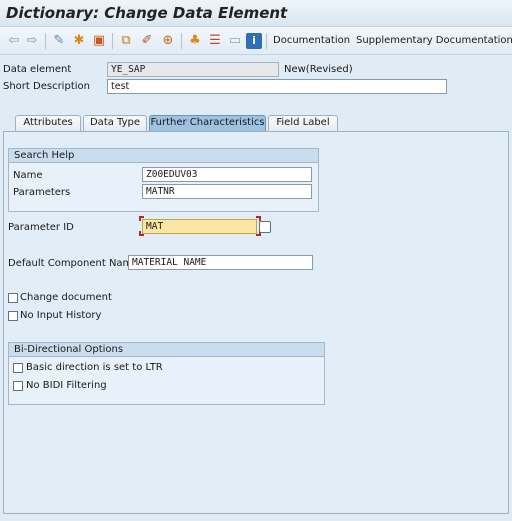 This screenshot has width=512, height=521. Describe the element at coordinates (66, 297) in the screenshot. I see `change-document-label: Change document` at that location.